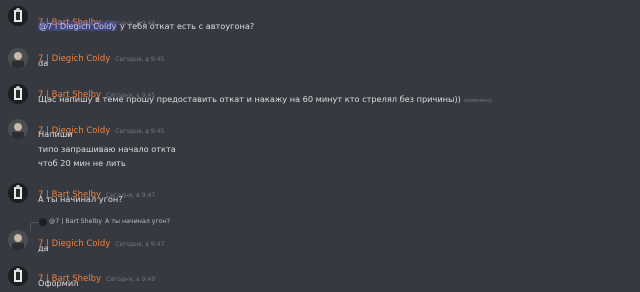  I want to click on timestamp: Сегодня, в 9:47, so click(140, 244).